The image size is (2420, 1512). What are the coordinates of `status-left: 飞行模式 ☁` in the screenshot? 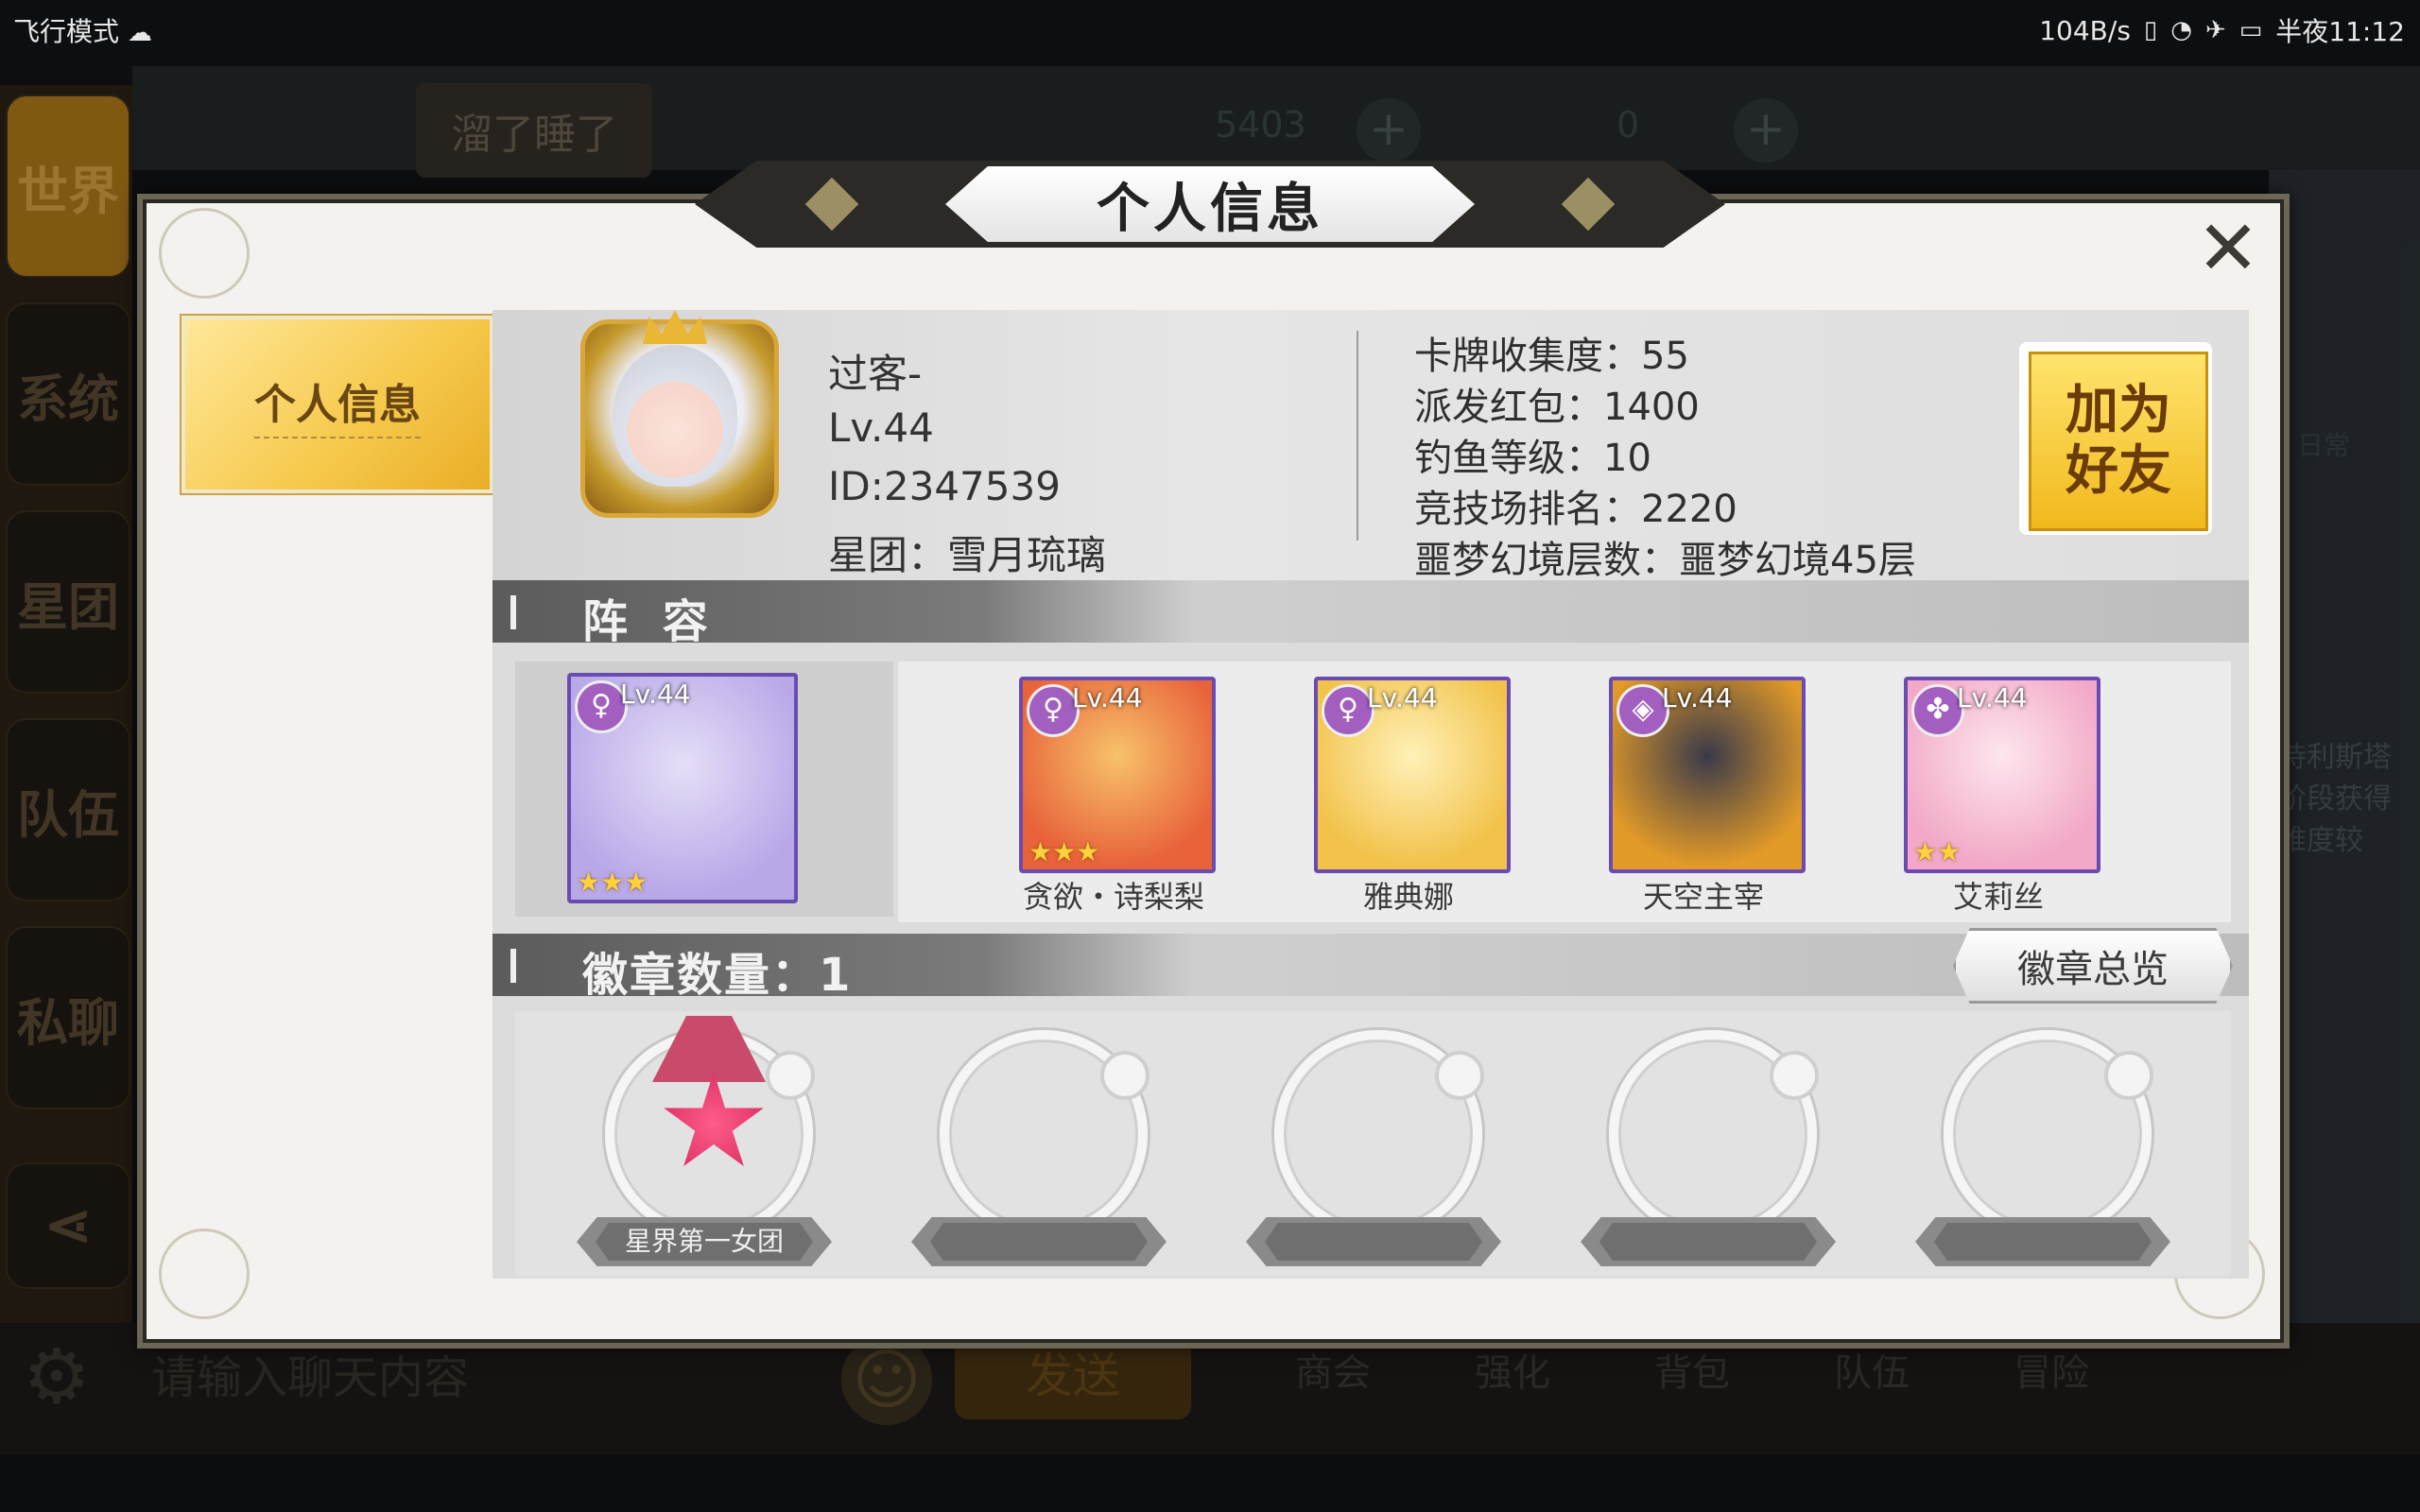 It's located at (83, 30).